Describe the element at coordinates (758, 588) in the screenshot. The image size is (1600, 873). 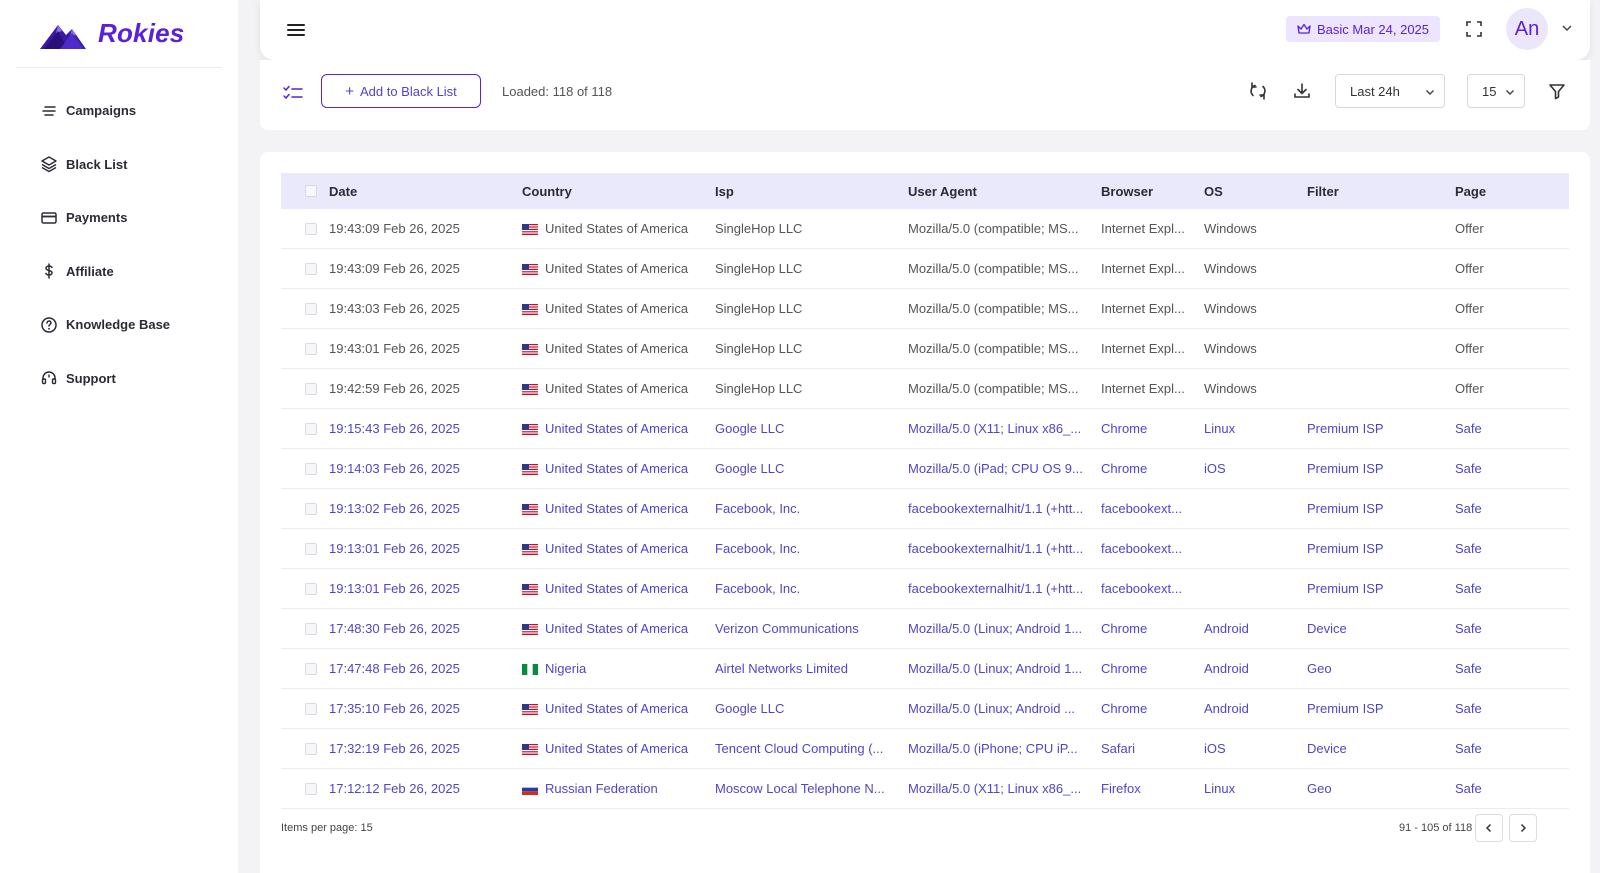
I see `cell-isp: Facebook, Inc.` at that location.